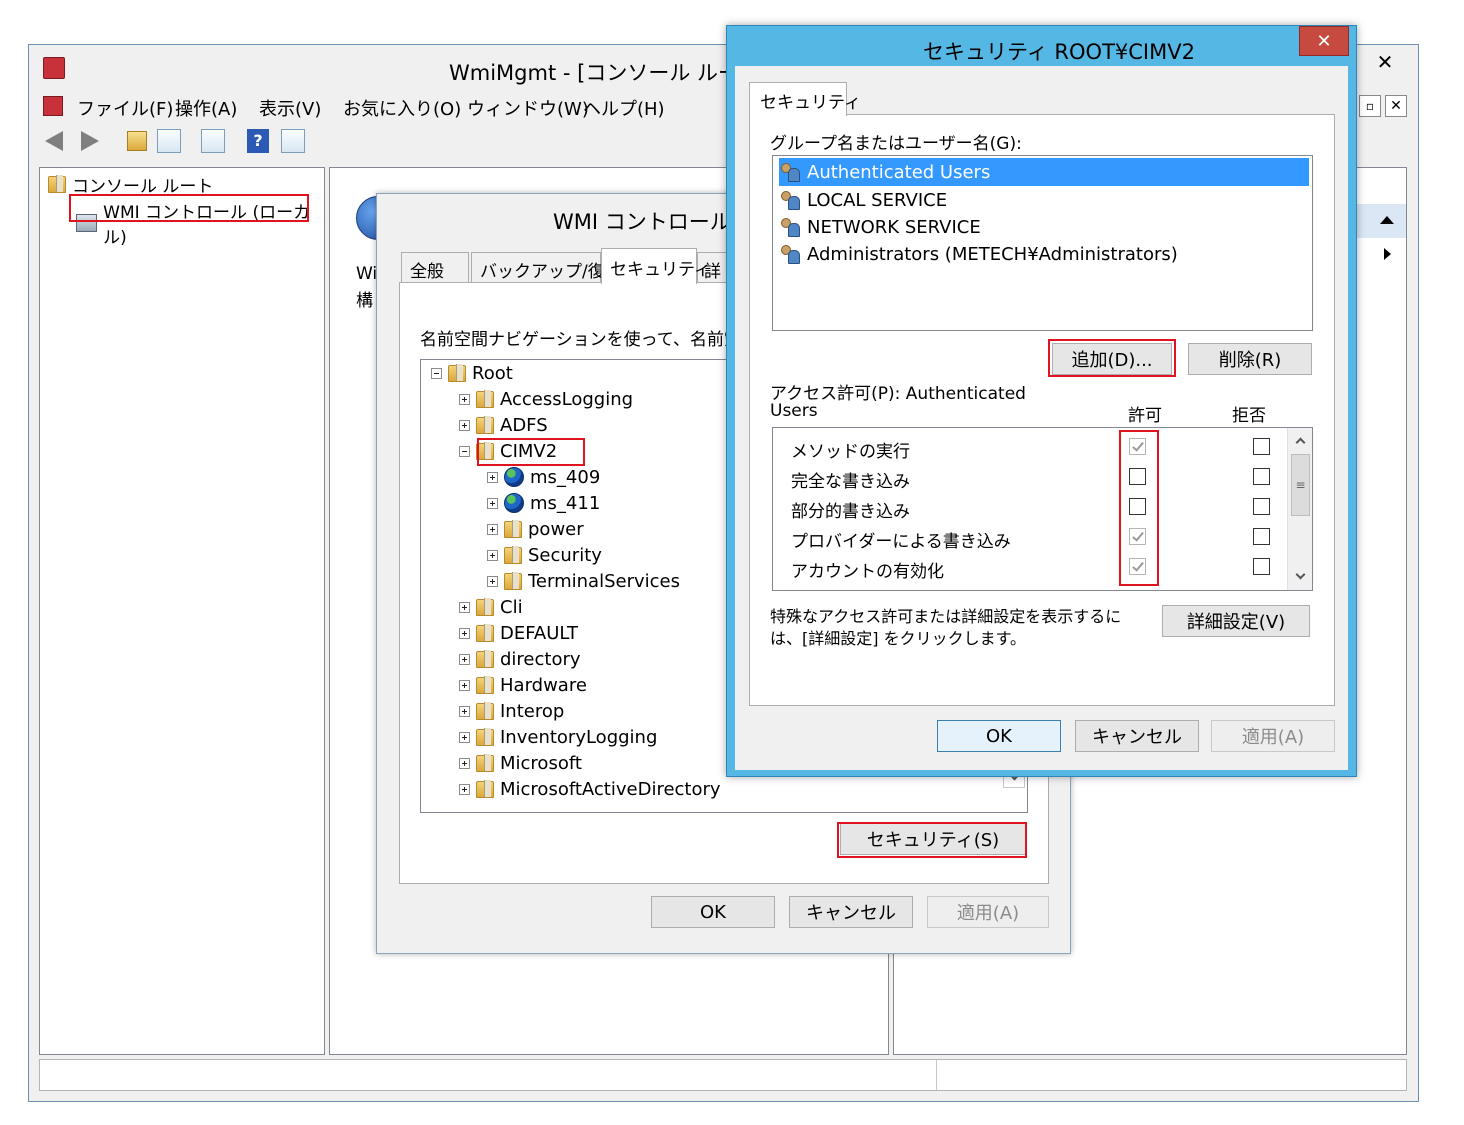 The width and height of the screenshot is (1464, 1125). Describe the element at coordinates (492, 373) in the screenshot. I see `tree-item-label: Root` at that location.